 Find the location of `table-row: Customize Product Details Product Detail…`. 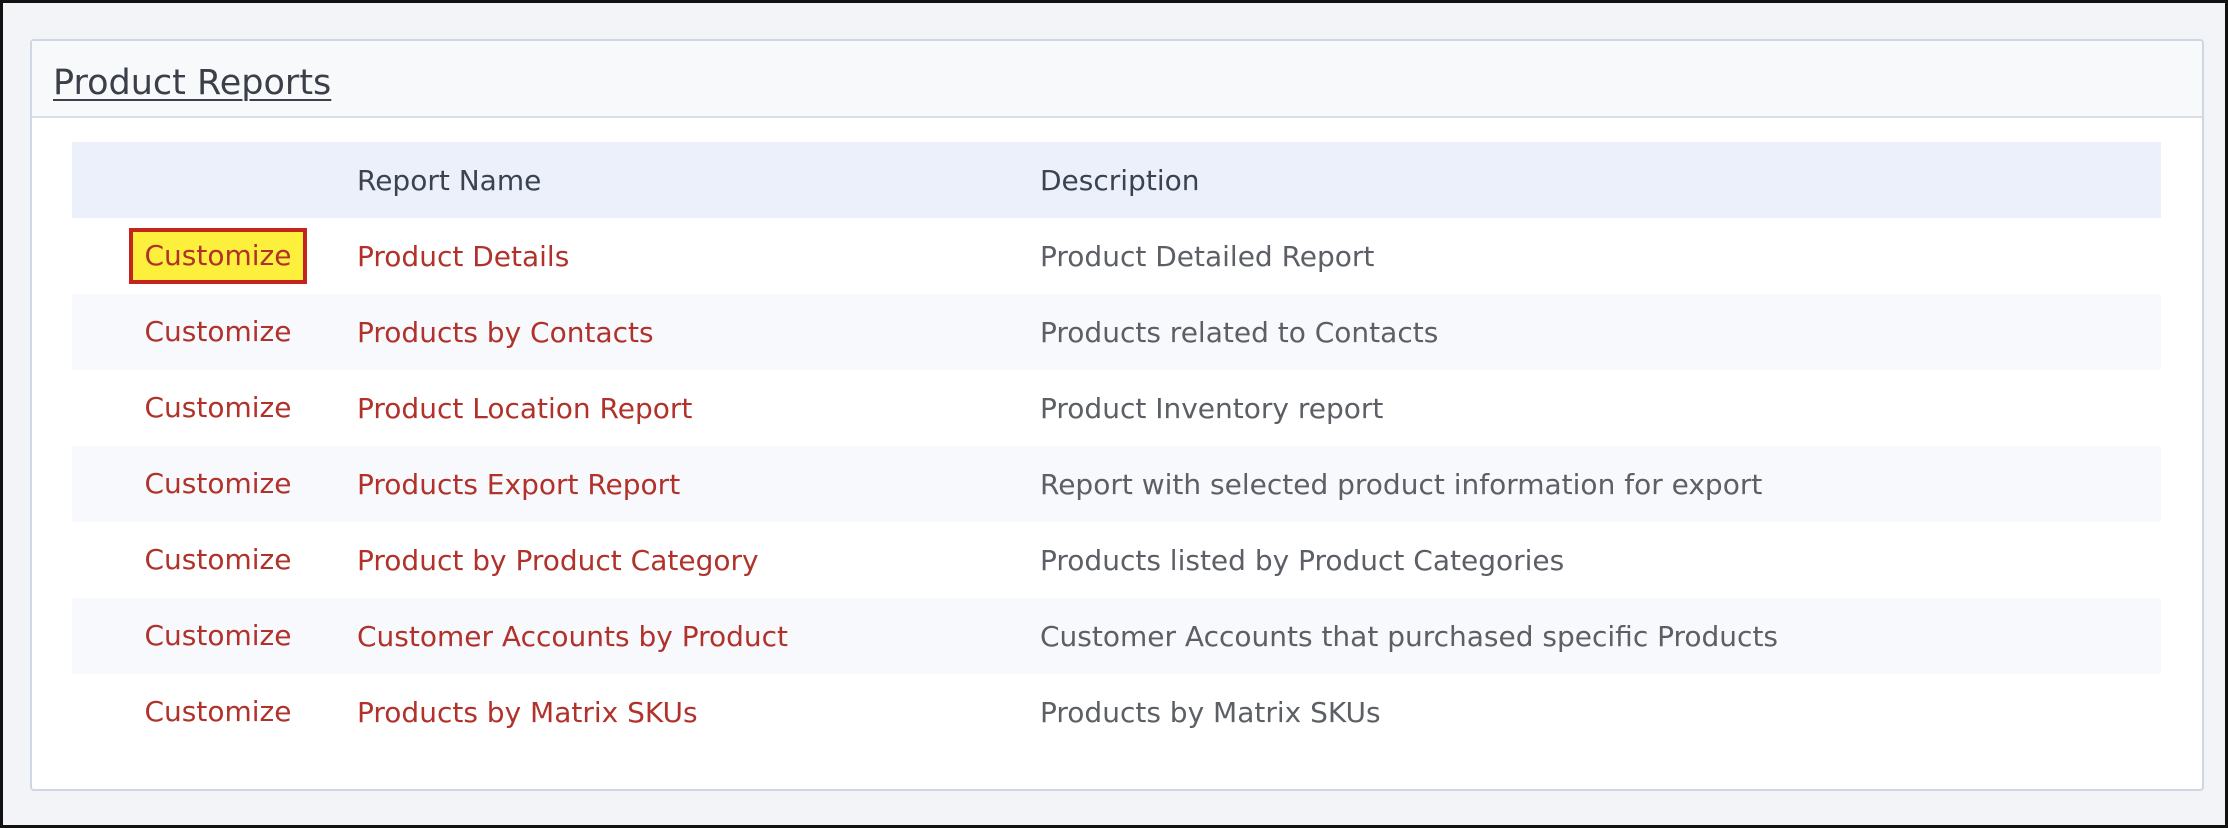

table-row: Customize Product Details Product Detail… is located at coordinates (1116, 256).